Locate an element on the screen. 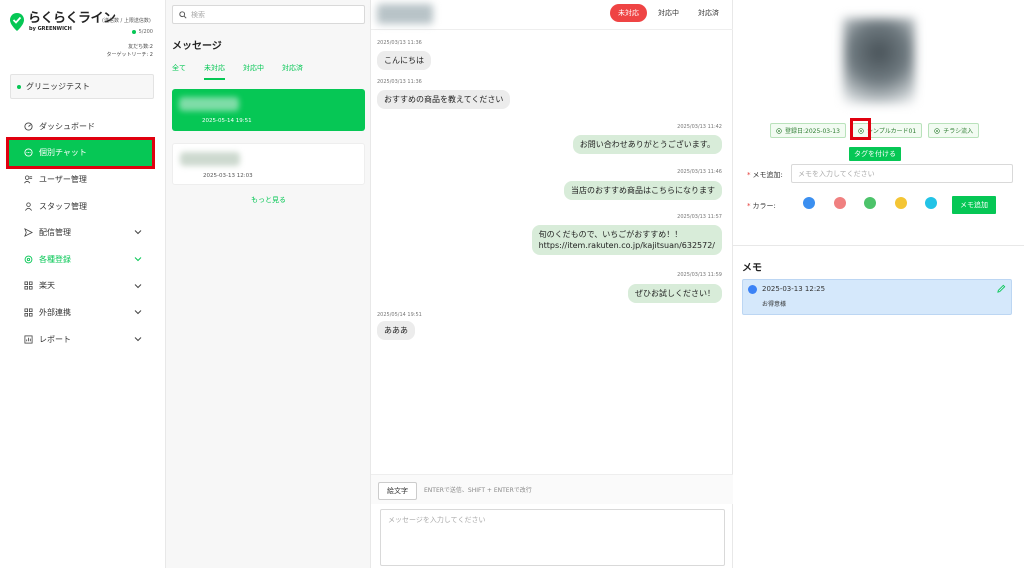  tag-simple-card: シンプルカード01 is located at coordinates (887, 130).